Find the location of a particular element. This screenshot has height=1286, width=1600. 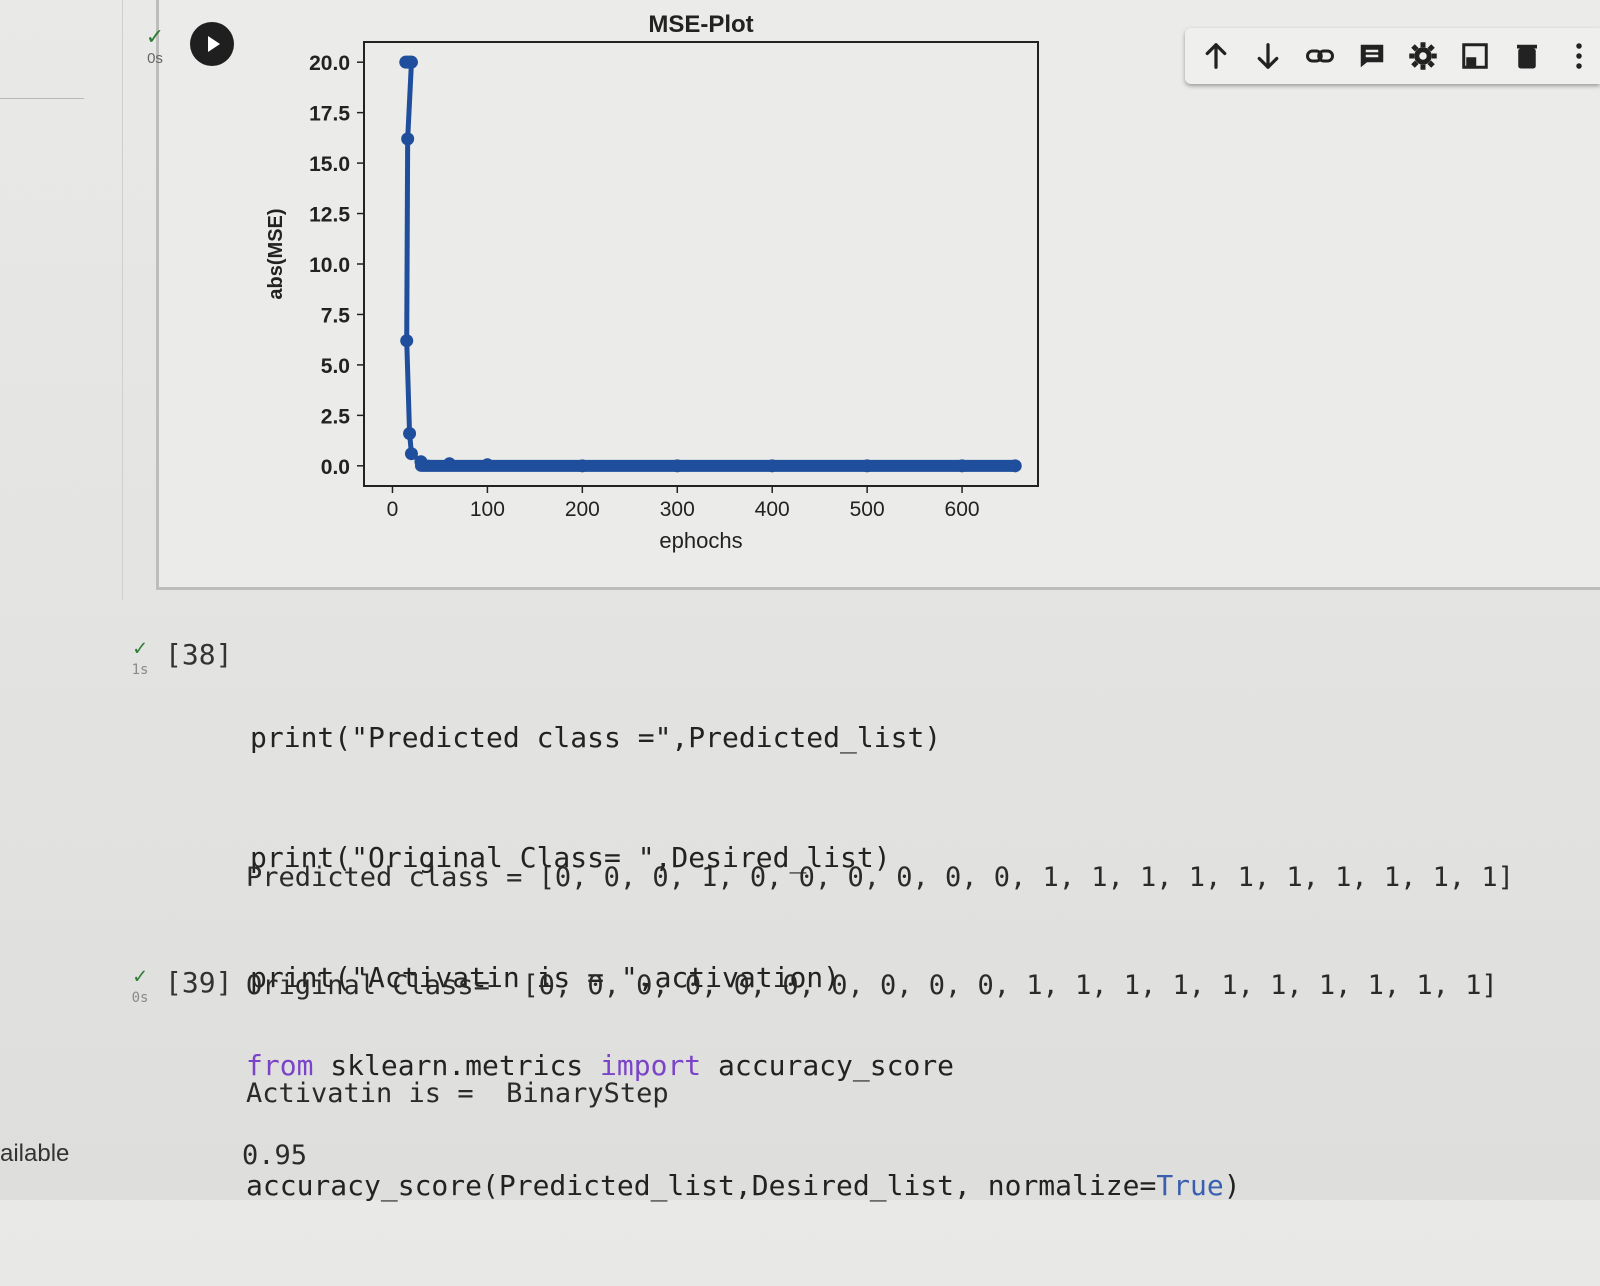

runtime-status-text: ailable is located at coordinates (35, 1153).